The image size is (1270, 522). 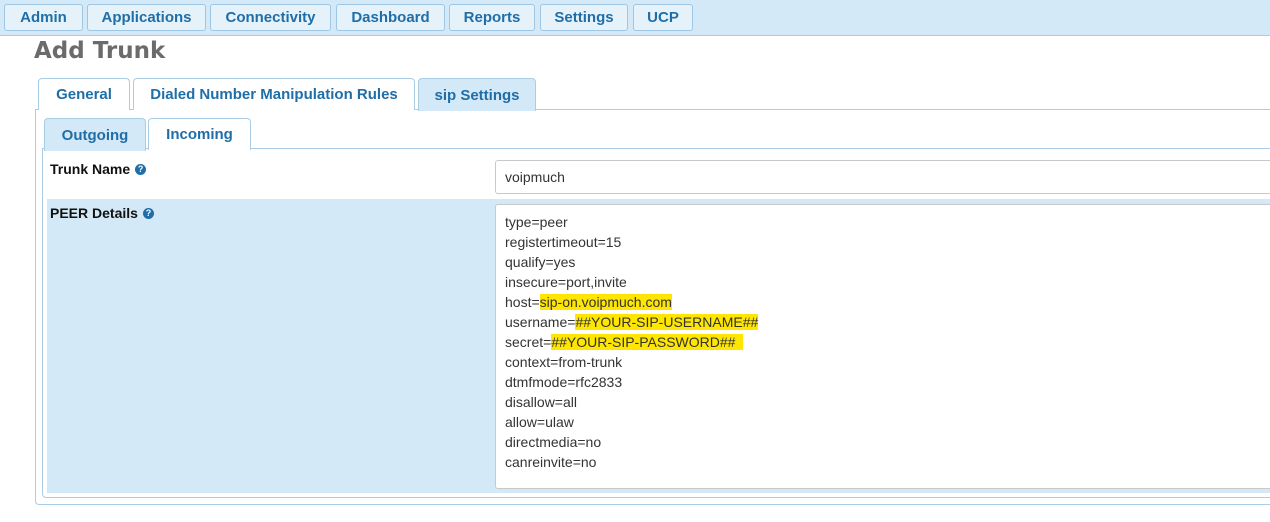 I want to click on nav-settings: Settings, so click(x=584, y=17).